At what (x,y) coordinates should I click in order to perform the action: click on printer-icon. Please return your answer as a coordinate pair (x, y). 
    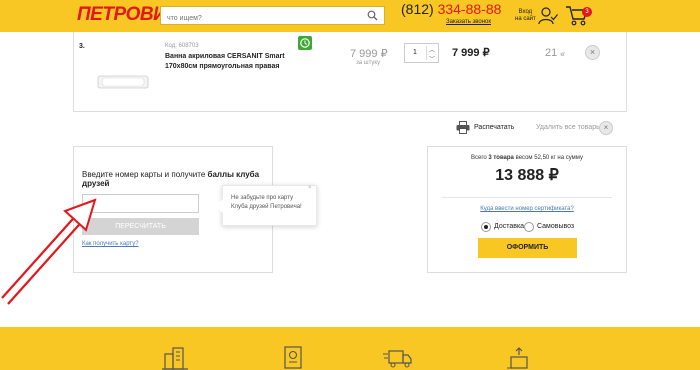
    Looking at the image, I should click on (463, 127).